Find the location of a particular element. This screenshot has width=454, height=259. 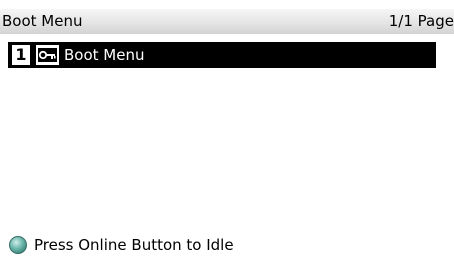

status-bar: Press Online Button to Idle is located at coordinates (121, 245).